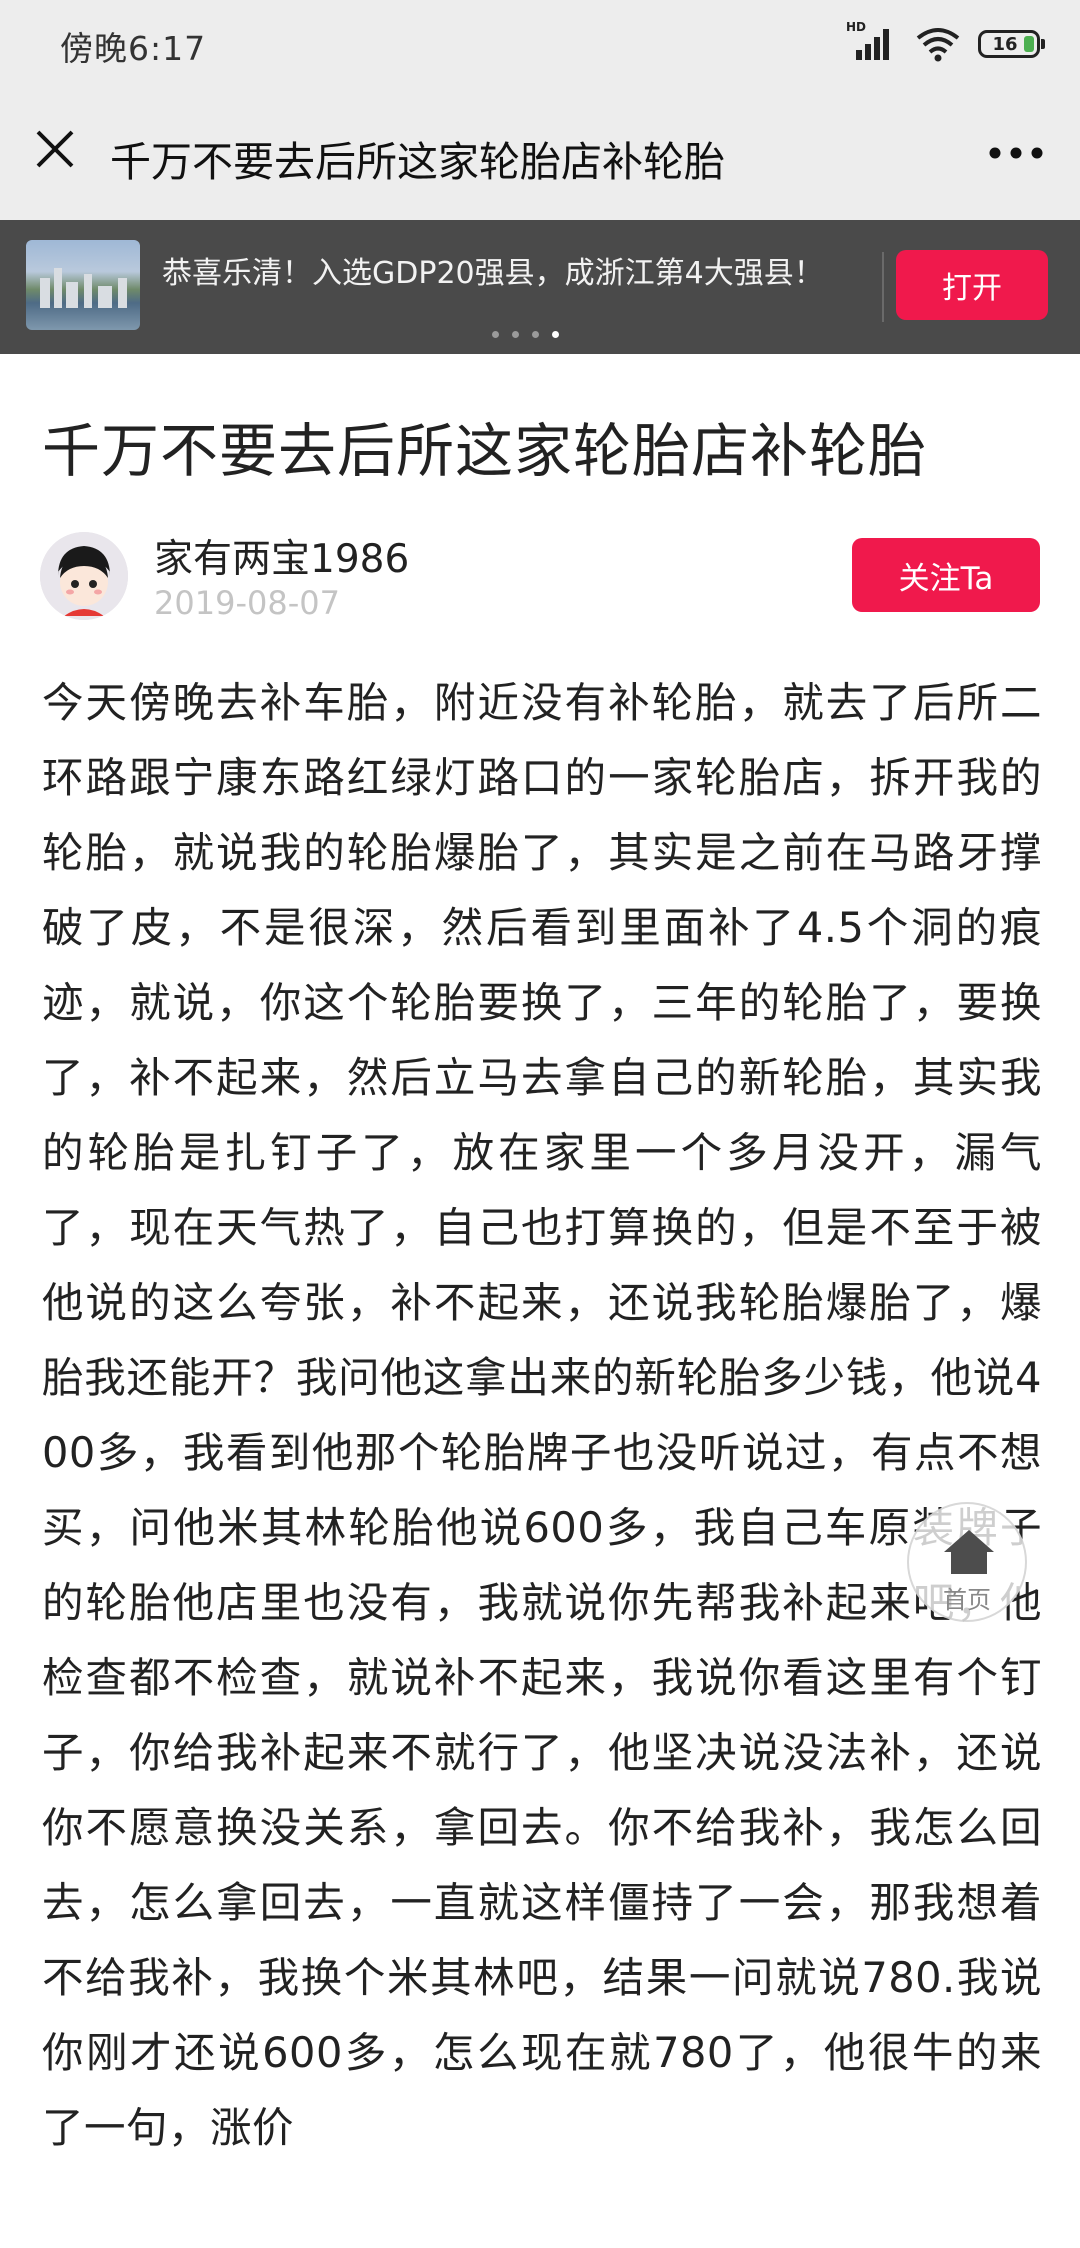 This screenshot has height=2248, width=1080. I want to click on app-bar-title: 千万不要去后所这家轮胎店补轮胎, so click(417, 162).